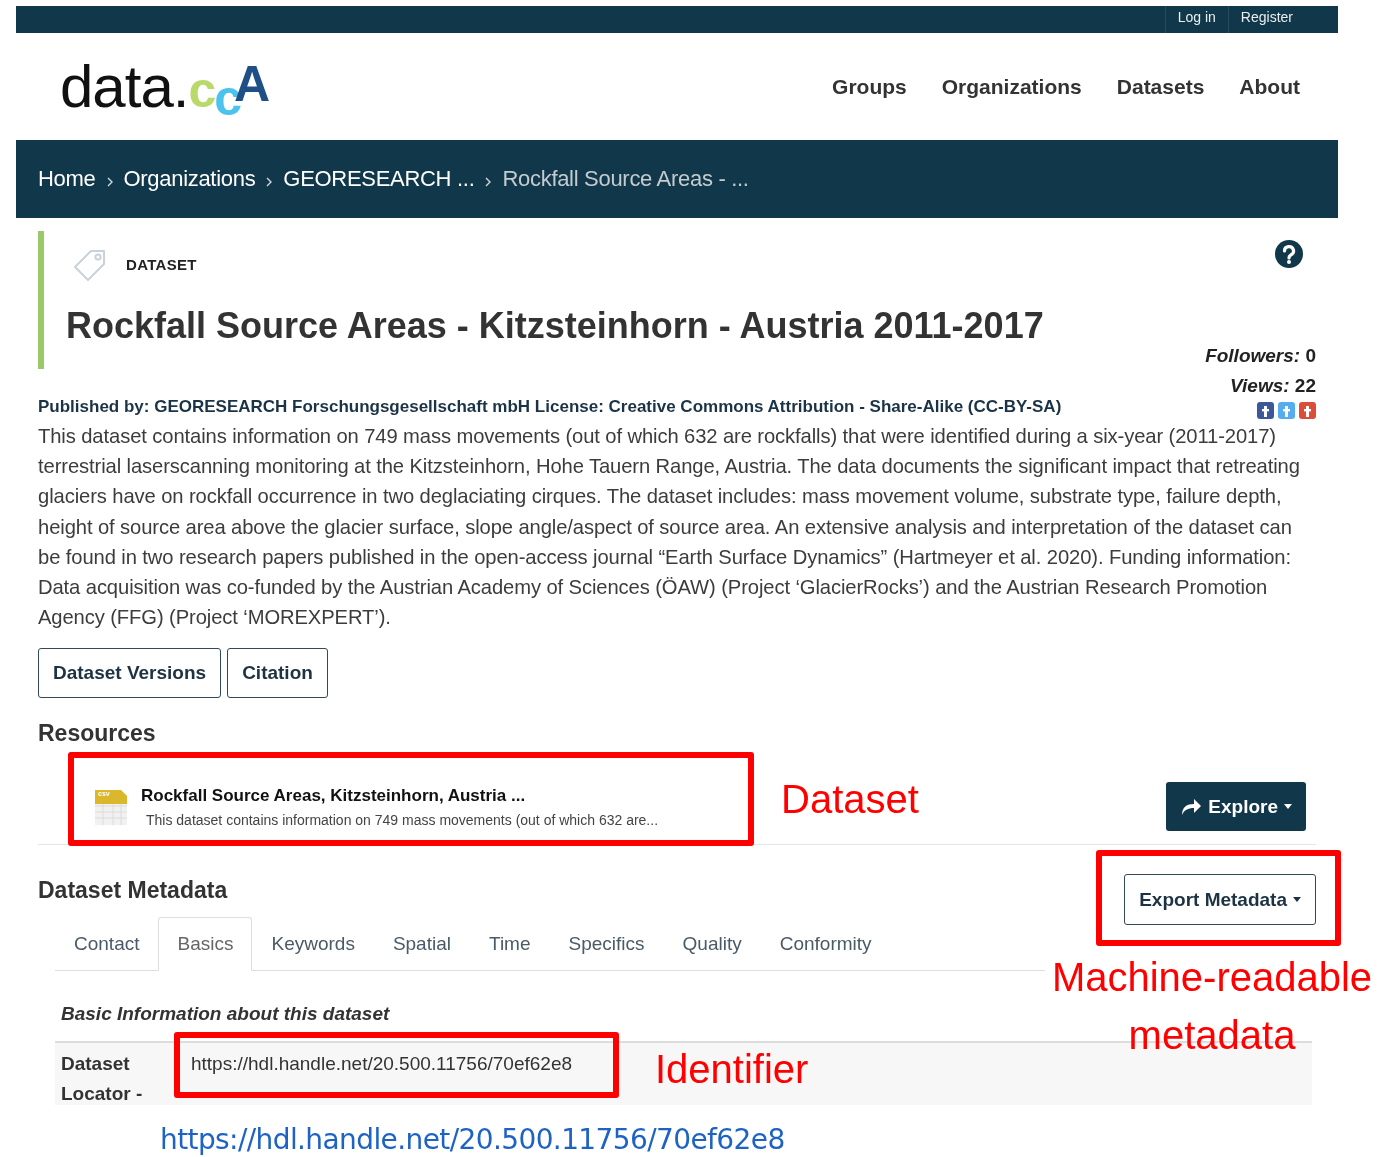 The image size is (1394, 1157). Describe the element at coordinates (550, 407) in the screenshot. I see `publisher-license-text: Published by: GEORESEARCH Forschungsgesellschaft mbH License: Creative Commons Attribution - Share-Alike (CC-BY-SA)` at that location.